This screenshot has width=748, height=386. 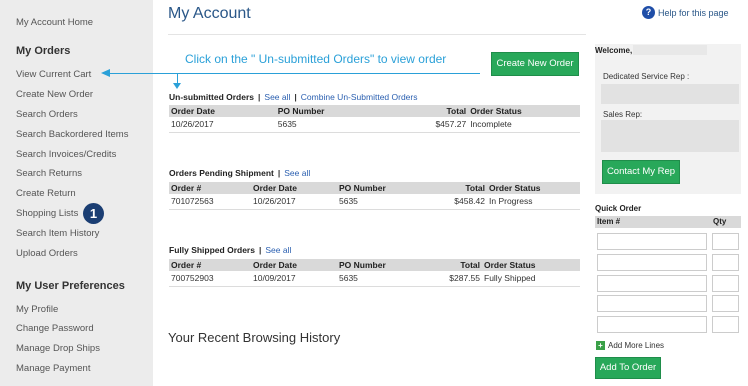 I want to click on pending-orders-header: Orders Pending Shipment | See all, so click(x=239, y=173).